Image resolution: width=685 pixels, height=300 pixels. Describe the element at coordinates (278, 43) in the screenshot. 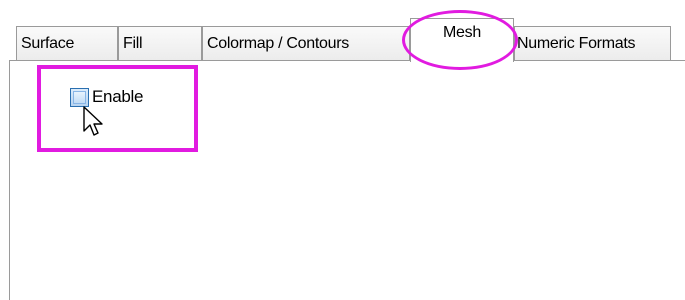

I see `tab-colormap-contours-label: Colormap / Contours` at that location.